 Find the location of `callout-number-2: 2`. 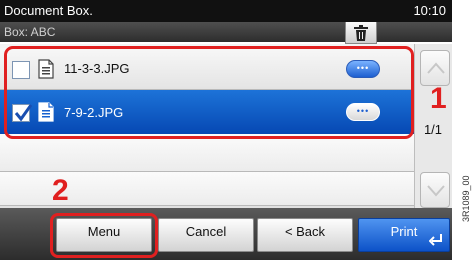

callout-number-2: 2 is located at coordinates (60, 190).